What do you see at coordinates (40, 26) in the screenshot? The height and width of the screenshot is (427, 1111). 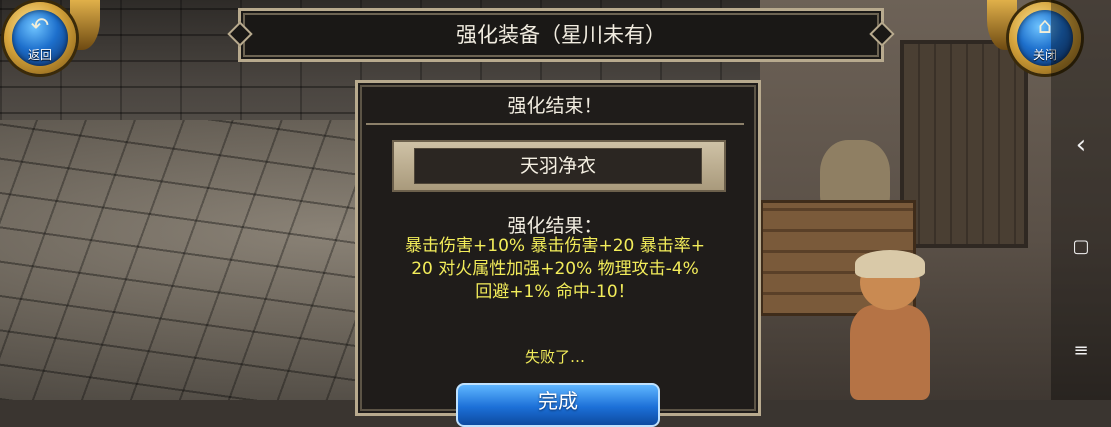 I see `back-arrow-icon: ↶` at bounding box center [40, 26].